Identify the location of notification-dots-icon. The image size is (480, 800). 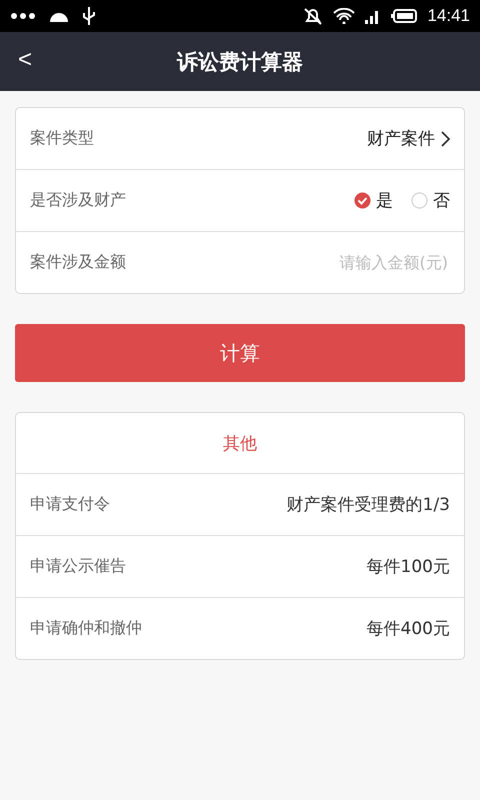
(23, 16).